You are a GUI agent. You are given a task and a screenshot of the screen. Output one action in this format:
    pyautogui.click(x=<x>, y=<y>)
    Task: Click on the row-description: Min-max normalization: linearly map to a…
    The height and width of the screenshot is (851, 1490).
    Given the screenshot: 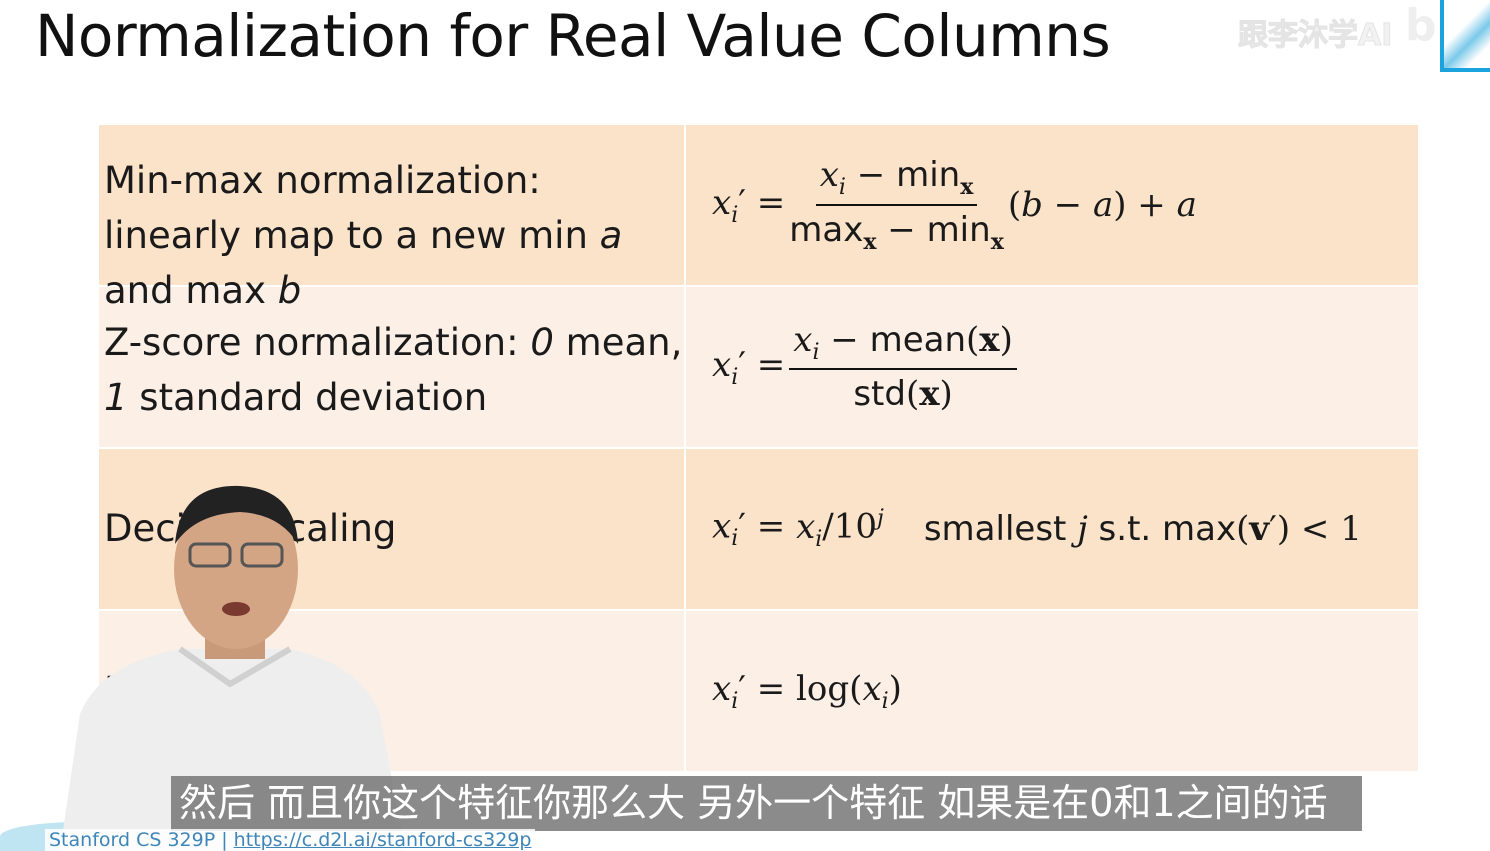 What is the action you would take?
    pyautogui.click(x=392, y=218)
    